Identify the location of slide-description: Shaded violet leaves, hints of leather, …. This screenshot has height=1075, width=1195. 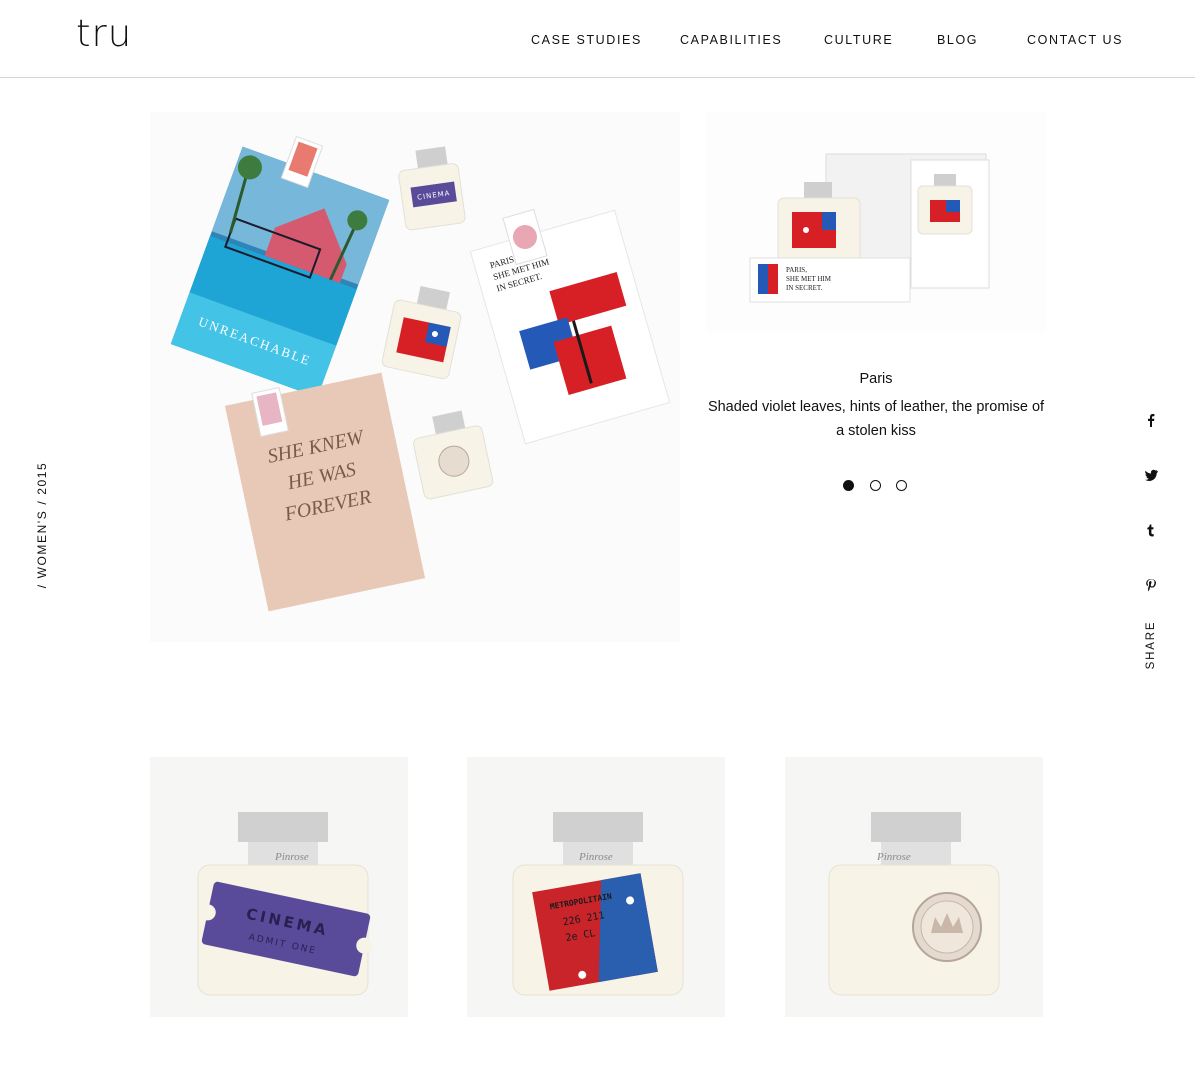
(876, 419).